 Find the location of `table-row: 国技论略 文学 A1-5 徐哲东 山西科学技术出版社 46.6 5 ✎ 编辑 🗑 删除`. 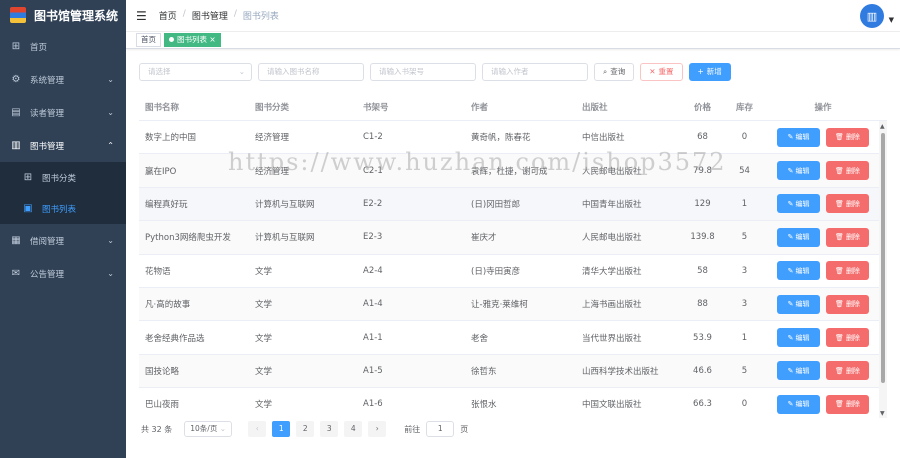

table-row: 国技论略 文学 A1-5 徐哲东 山西科学技术出版社 46.6 5 ✎ 编辑 🗑 删除 is located at coordinates (513, 371).